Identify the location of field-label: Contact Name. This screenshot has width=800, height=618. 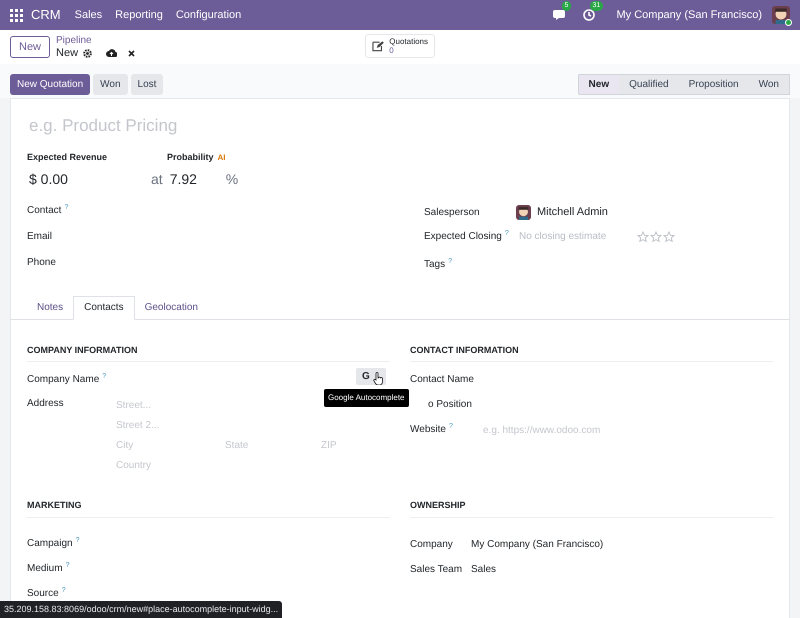
(442, 380).